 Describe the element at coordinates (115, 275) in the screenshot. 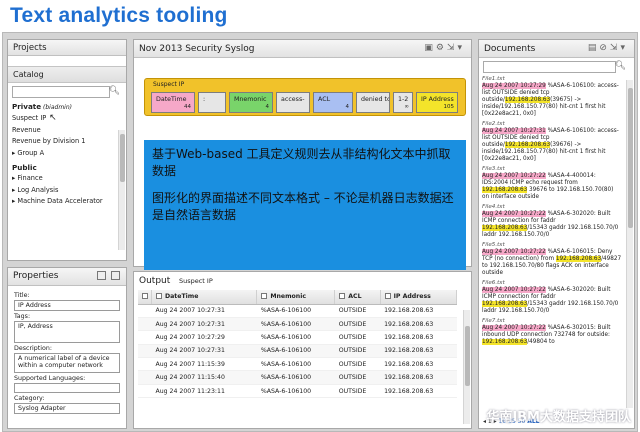

I see `list-icon` at that location.